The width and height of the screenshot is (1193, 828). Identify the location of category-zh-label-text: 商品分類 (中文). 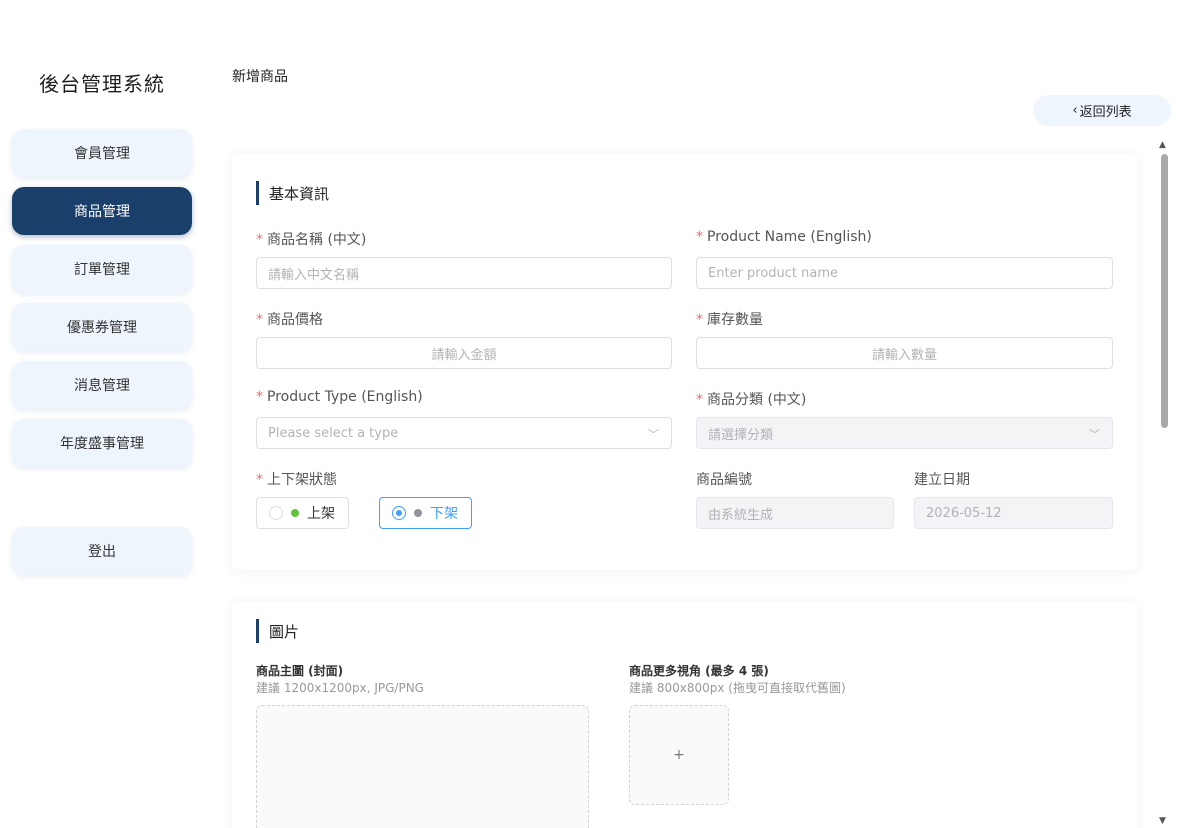
(757, 400).